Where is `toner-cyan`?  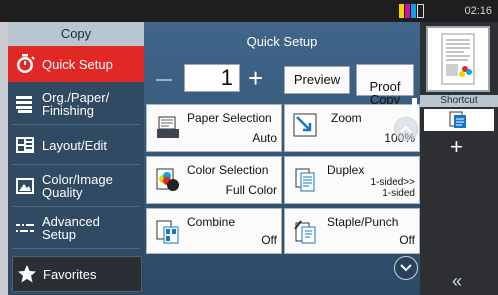
toner-cyan is located at coordinates (413, 11).